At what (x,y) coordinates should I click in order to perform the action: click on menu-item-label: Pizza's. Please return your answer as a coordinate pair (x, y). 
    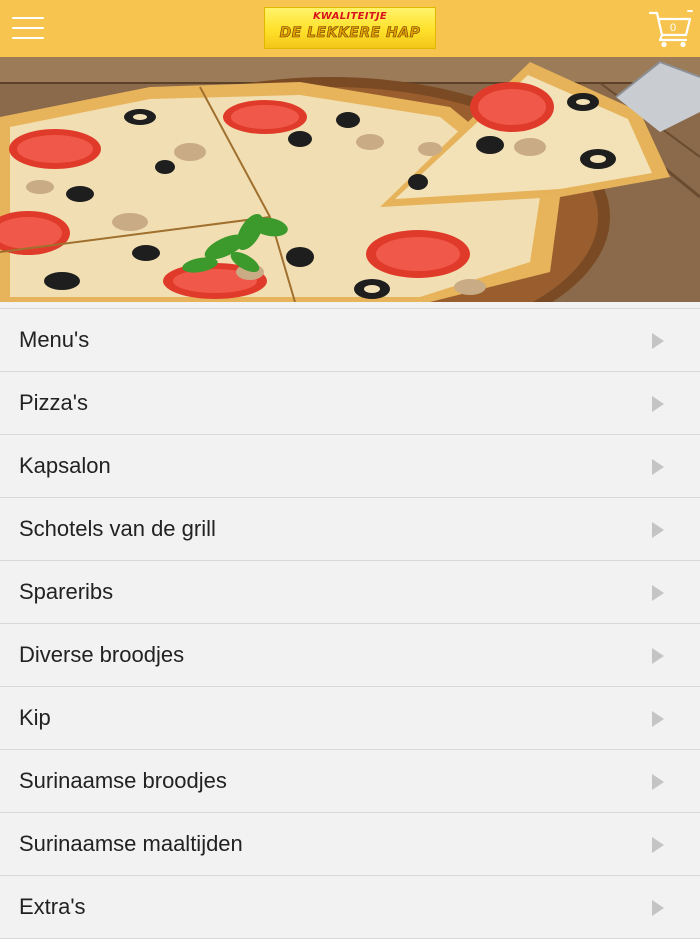
    Looking at the image, I should click on (53, 402).